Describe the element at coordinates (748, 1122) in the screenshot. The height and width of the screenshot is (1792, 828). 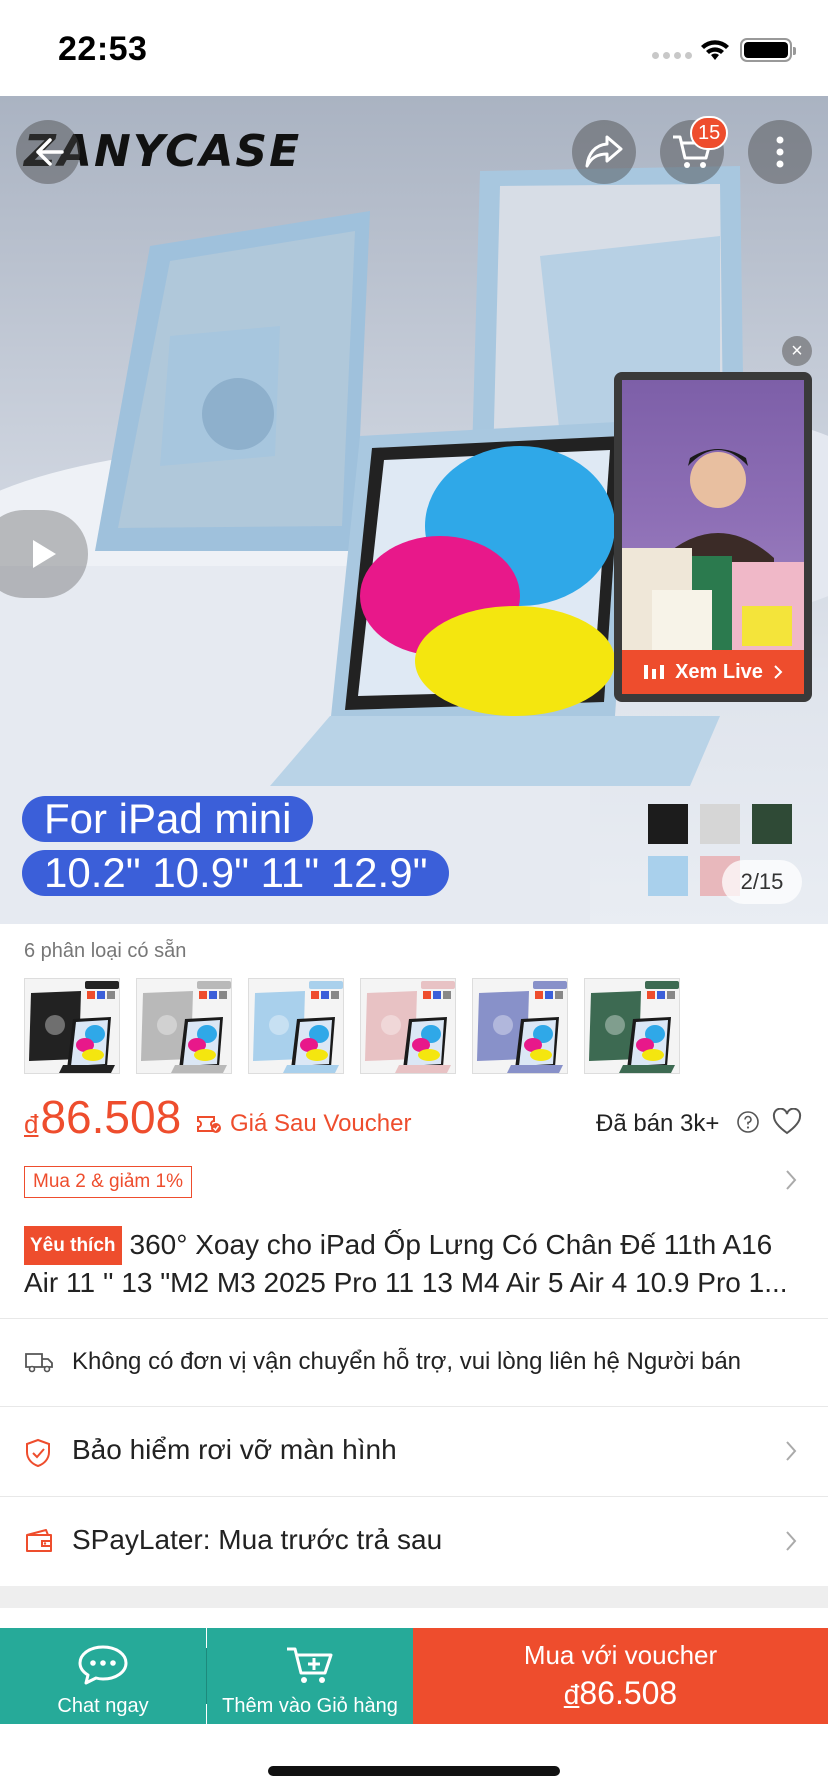
I see `help-icon` at that location.